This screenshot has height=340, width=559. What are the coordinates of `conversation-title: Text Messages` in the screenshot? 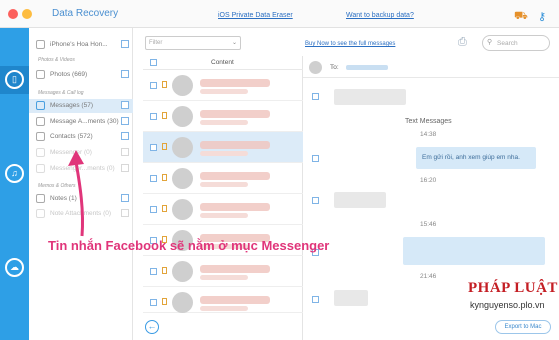 It's located at (428, 121).